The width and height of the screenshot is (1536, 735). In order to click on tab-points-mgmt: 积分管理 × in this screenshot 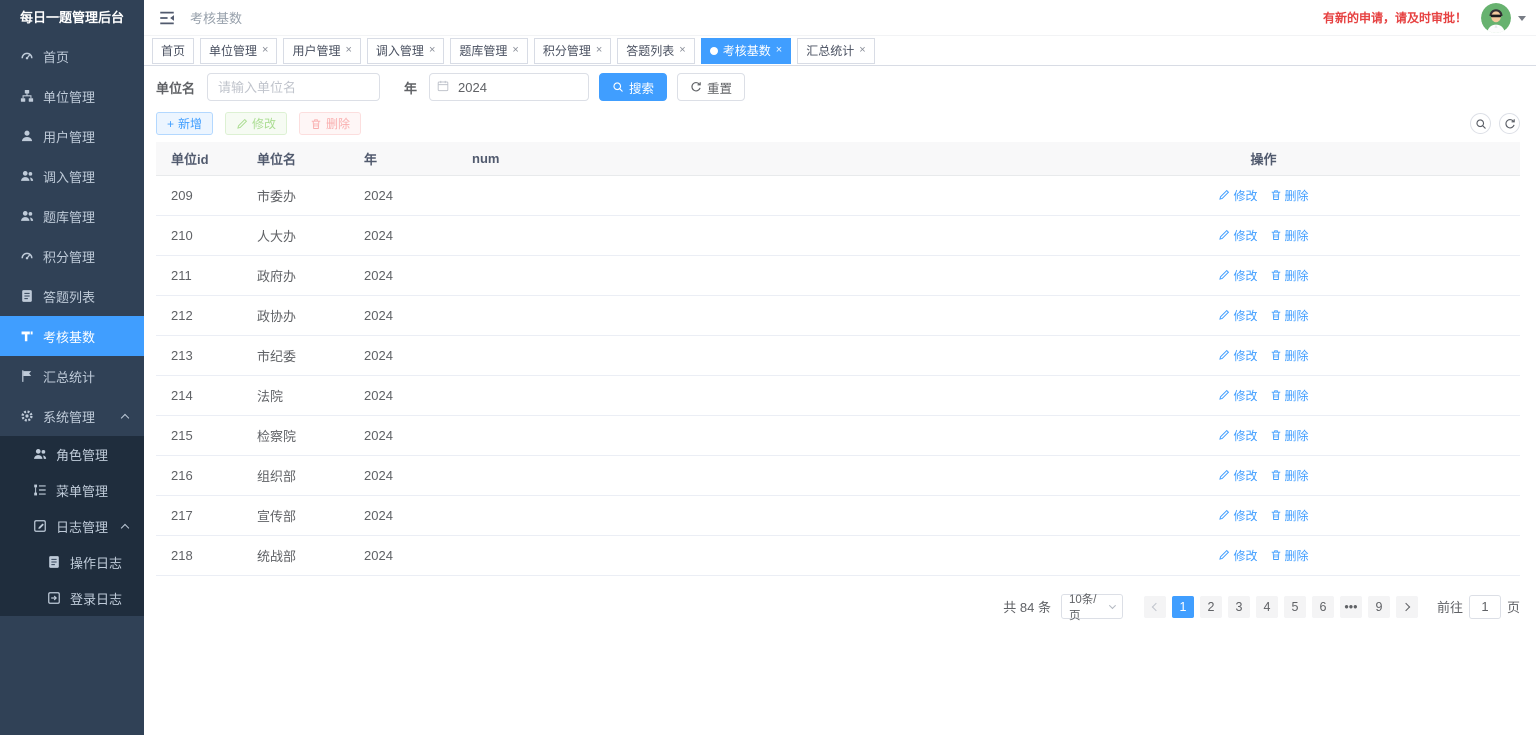, I will do `click(572, 50)`.